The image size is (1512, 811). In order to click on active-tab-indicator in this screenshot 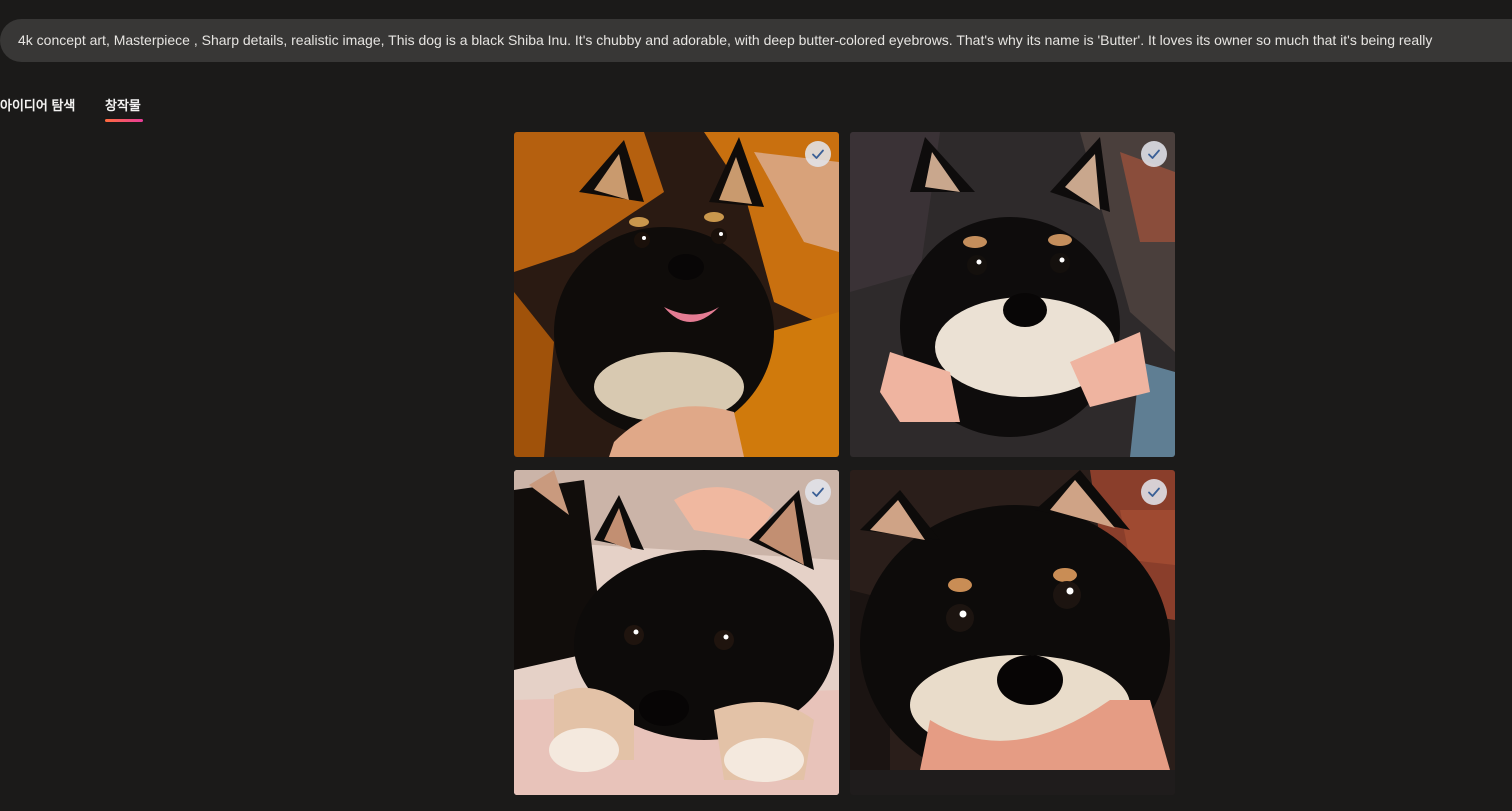, I will do `click(124, 120)`.